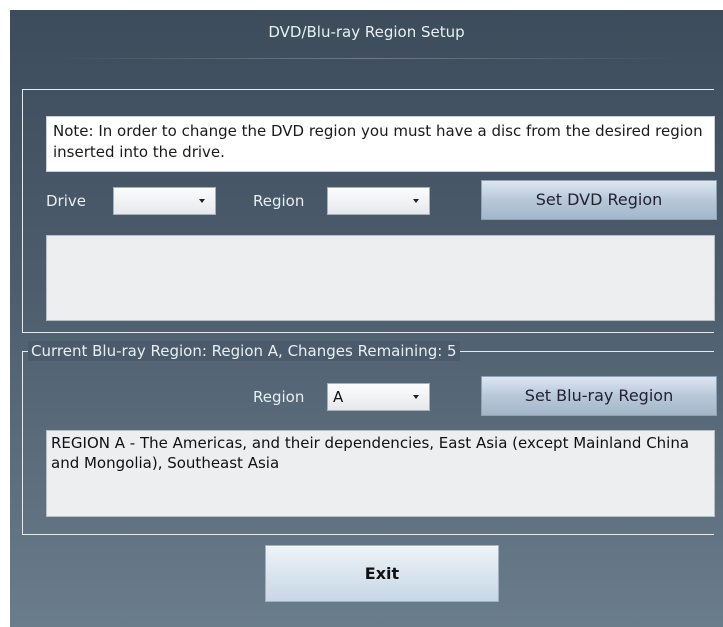 The width and height of the screenshot is (723, 627). What do you see at coordinates (378, 201) in the screenshot?
I see `dvd-region-select` at bounding box center [378, 201].